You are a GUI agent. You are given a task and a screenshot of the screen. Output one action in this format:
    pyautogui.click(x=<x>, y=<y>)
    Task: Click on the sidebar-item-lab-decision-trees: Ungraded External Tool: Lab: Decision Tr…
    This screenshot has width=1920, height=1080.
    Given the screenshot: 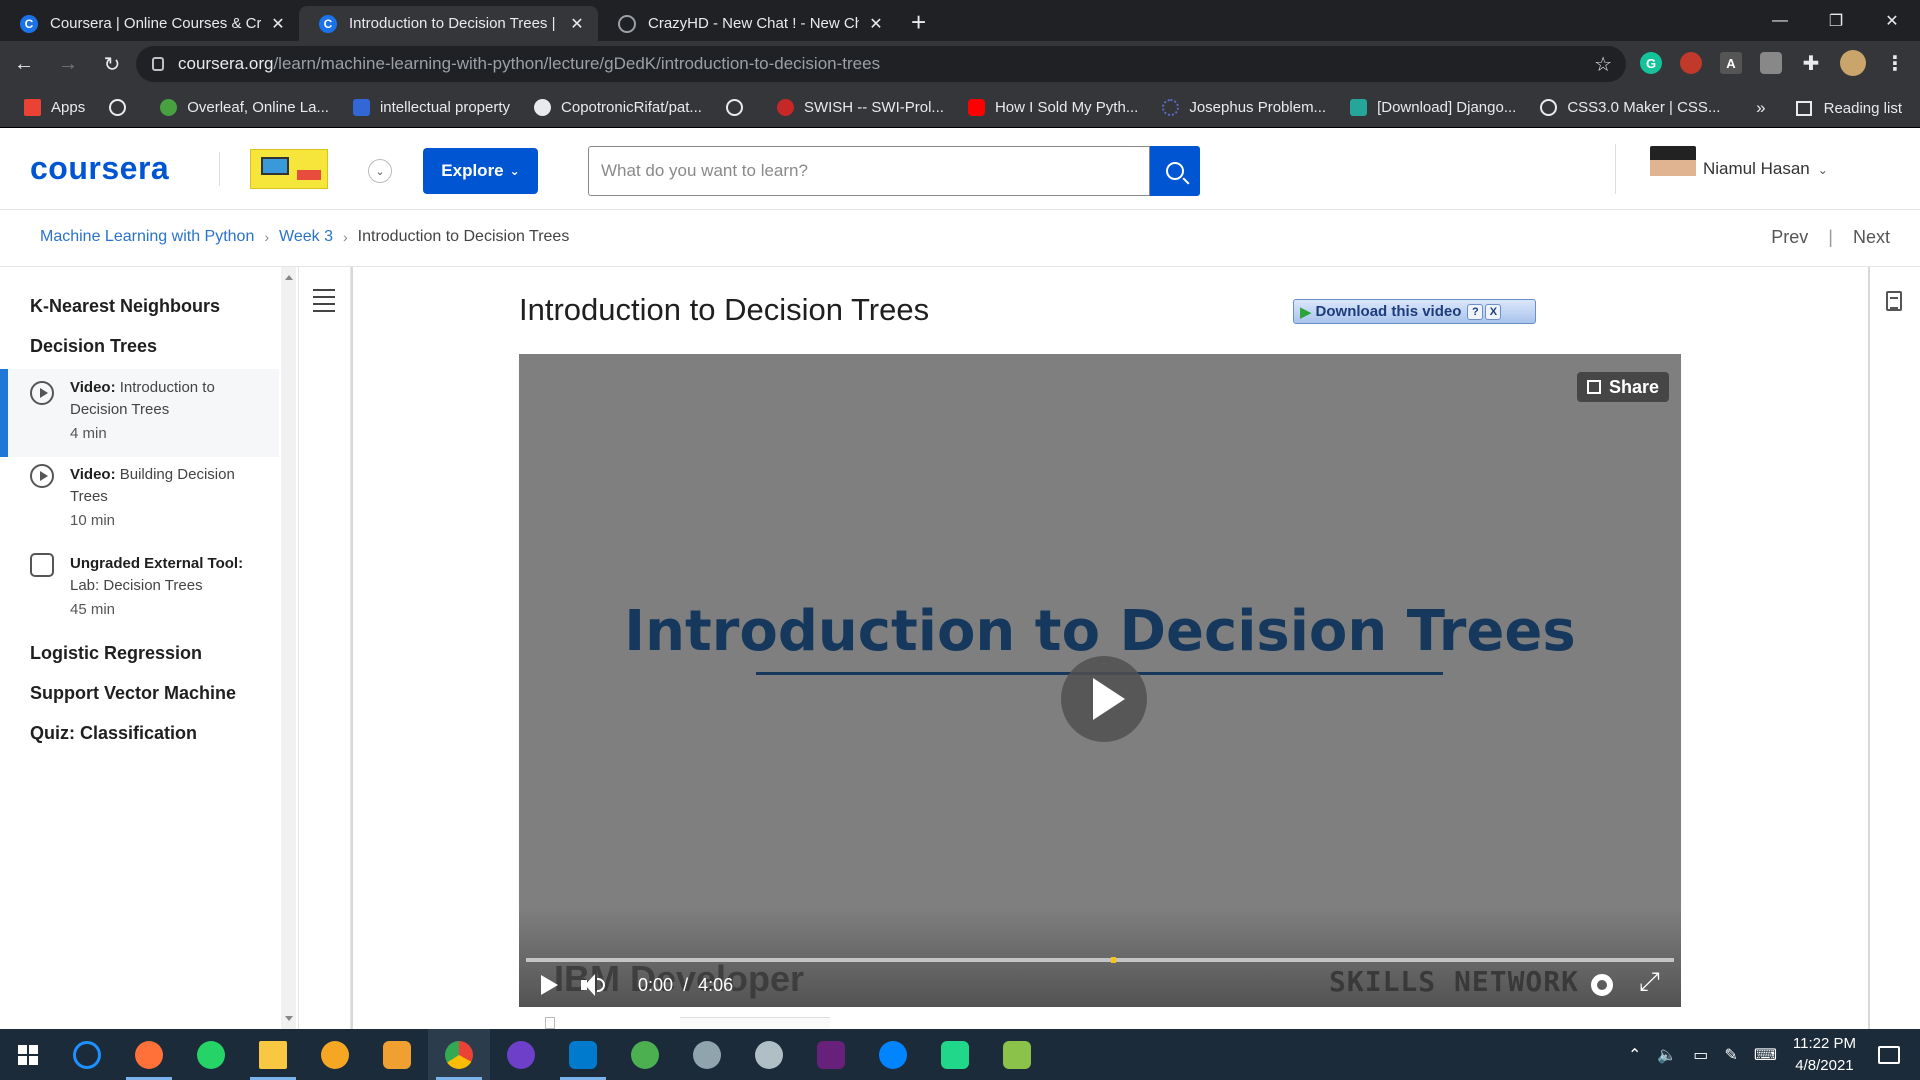 What is the action you would take?
    pyautogui.click(x=139, y=594)
    